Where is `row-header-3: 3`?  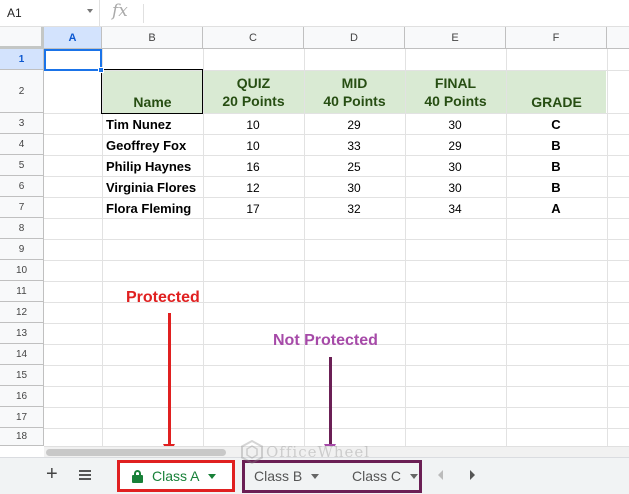
row-header-3: 3 is located at coordinates (22, 123).